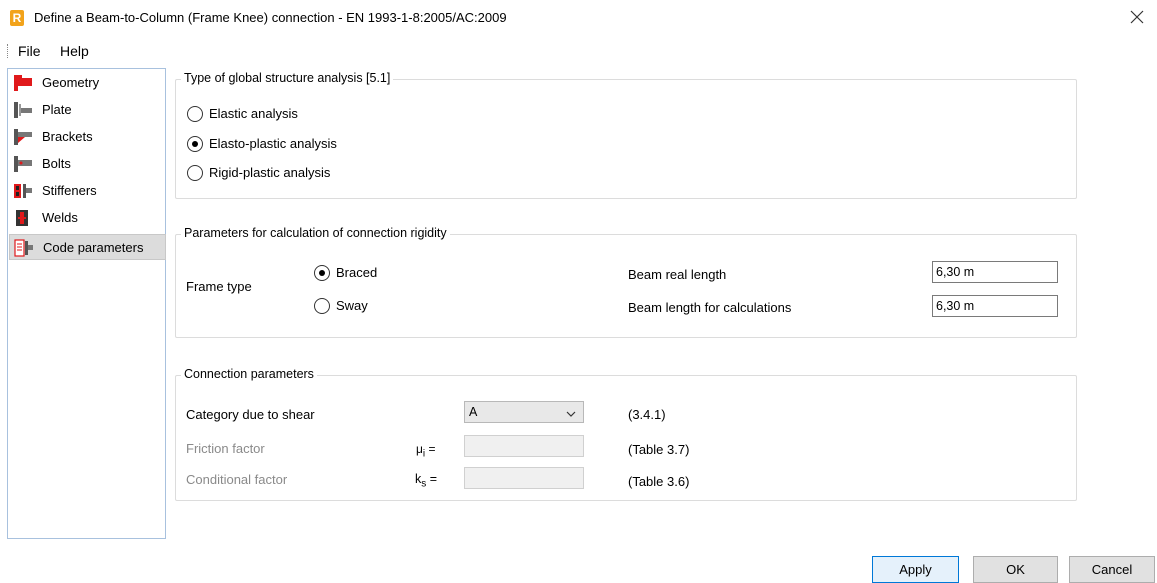 This screenshot has width=1157, height=583. I want to click on menu-help: Help, so click(74, 51).